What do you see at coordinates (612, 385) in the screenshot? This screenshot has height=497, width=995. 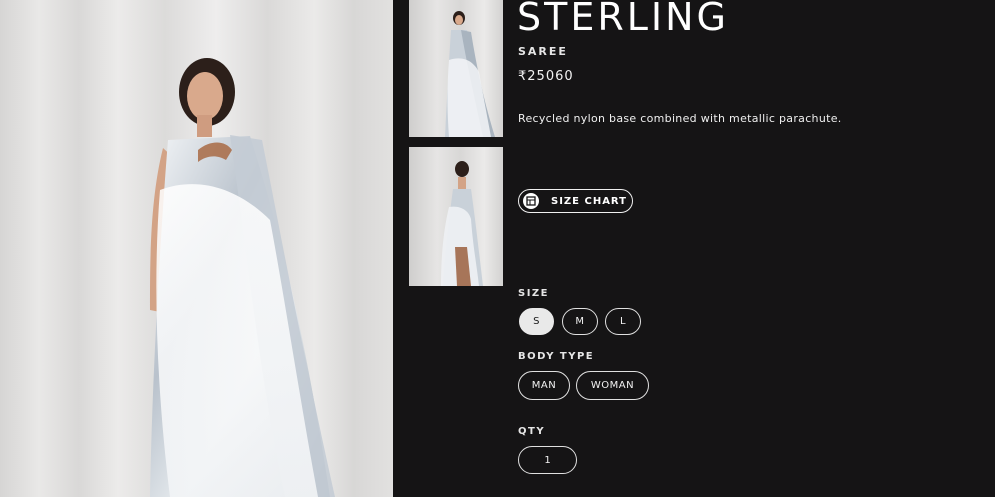 I see `body-type-option-woman: WOMAN` at bounding box center [612, 385].